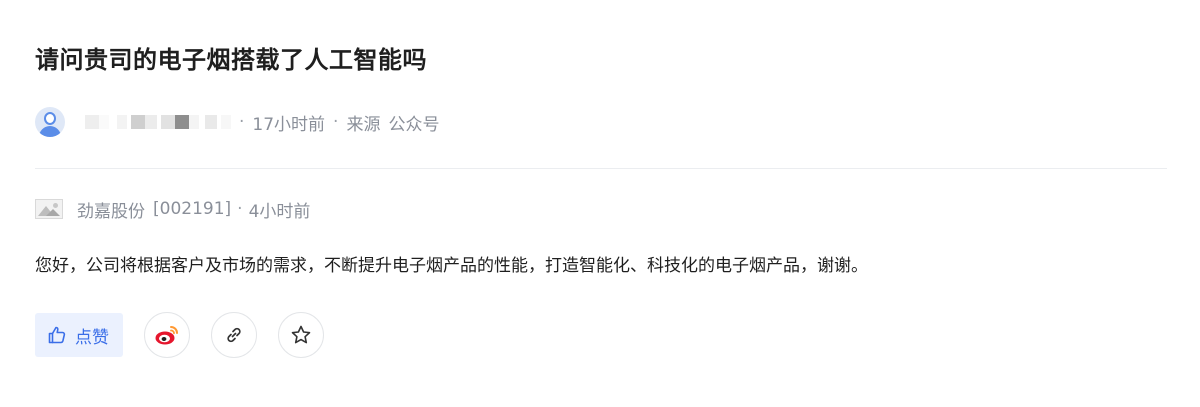 This screenshot has width=1200, height=407. Describe the element at coordinates (231, 60) in the screenshot. I see `question-title: 请问贵司的电子烟搭载了人工智能吗` at that location.